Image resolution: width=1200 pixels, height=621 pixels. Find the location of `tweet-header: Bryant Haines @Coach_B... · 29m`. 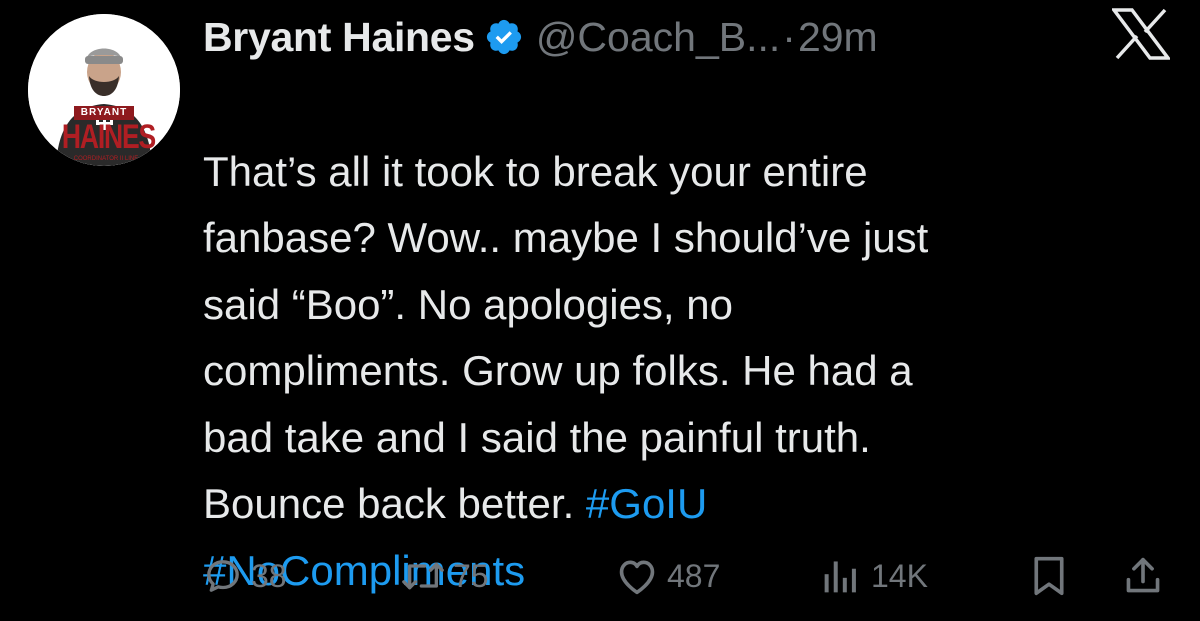

tweet-header: Bryant Haines @Coach_B... · 29m is located at coordinates (540, 37).